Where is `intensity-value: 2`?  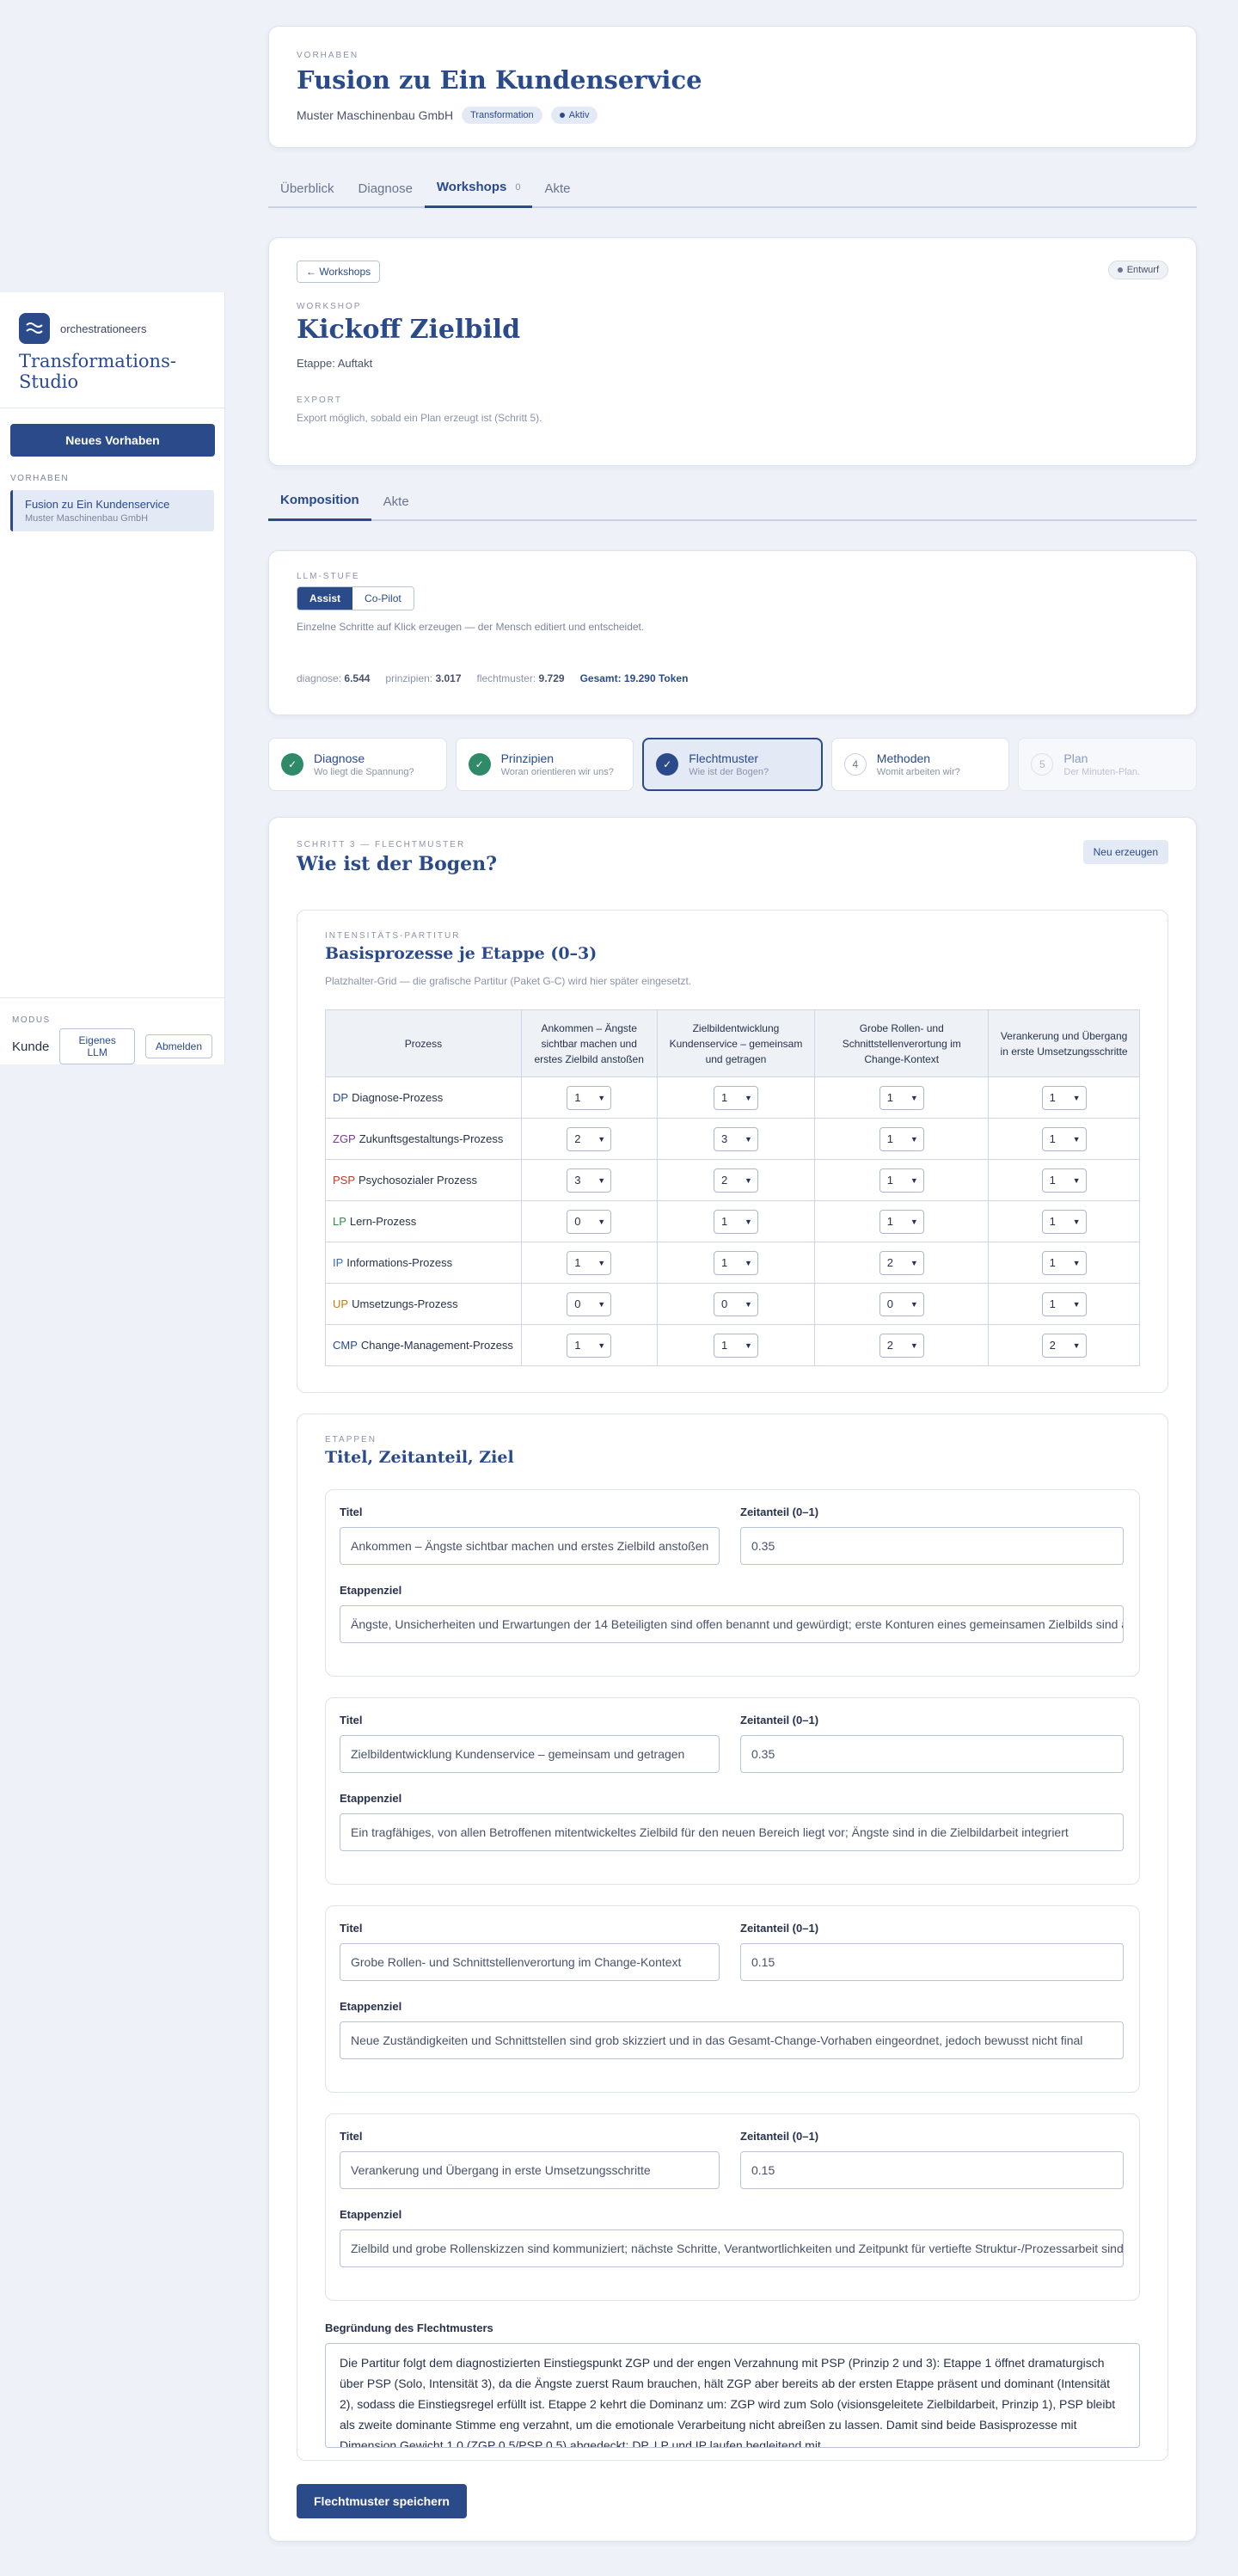
intensity-value: 2 is located at coordinates (1052, 1345).